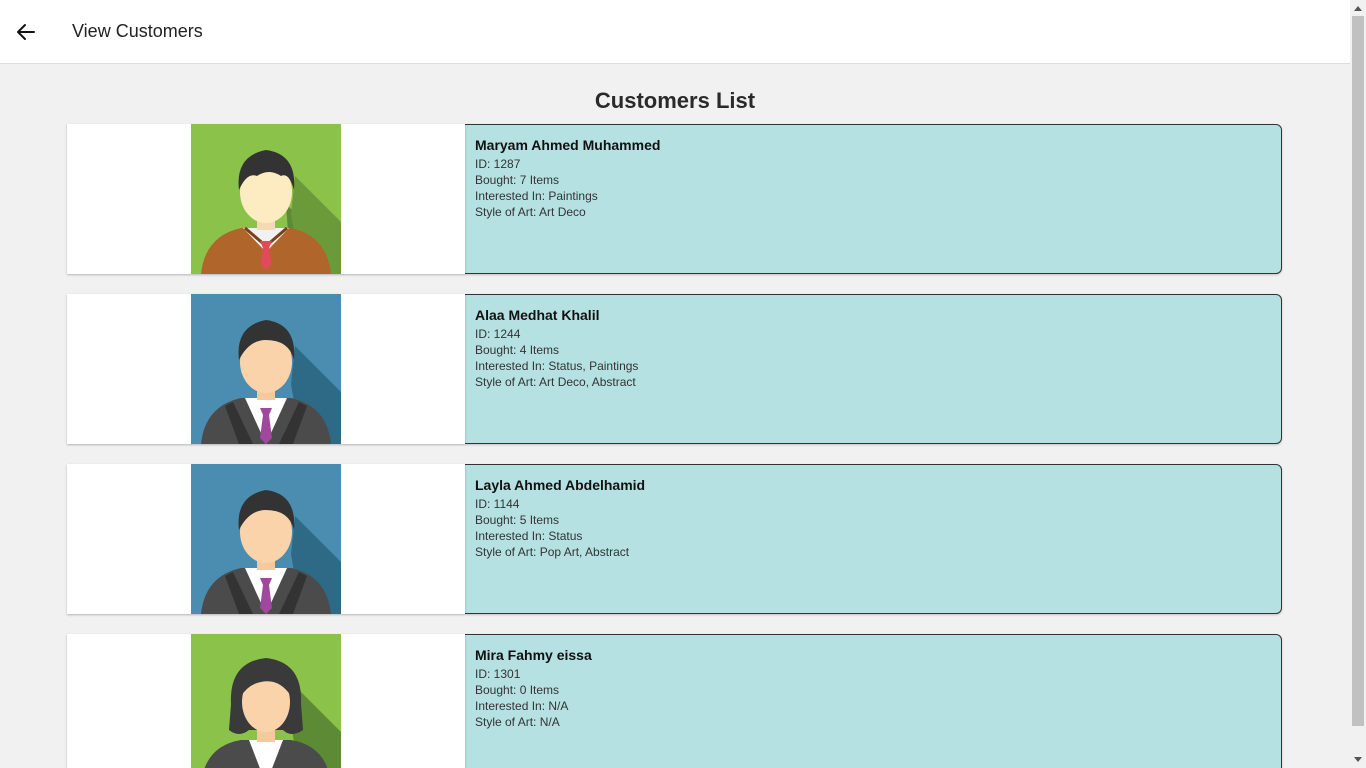 The width and height of the screenshot is (1366, 768). Describe the element at coordinates (517, 690) in the screenshot. I see `customer-bought: Bought: 0 Items` at that location.